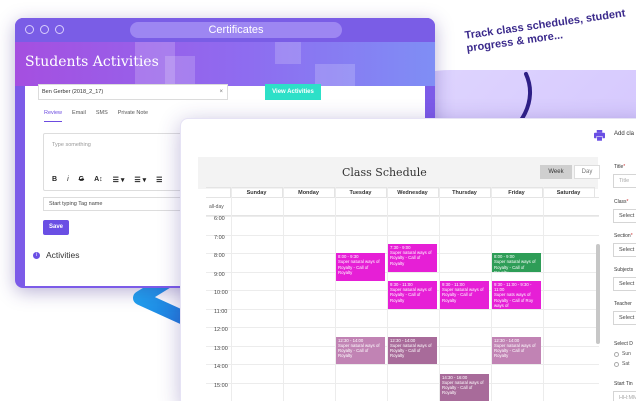 Image resolution: width=636 pixels, height=401 pixels. Describe the element at coordinates (598, 294) in the screenshot. I see `schedule-scrollbar` at that location.